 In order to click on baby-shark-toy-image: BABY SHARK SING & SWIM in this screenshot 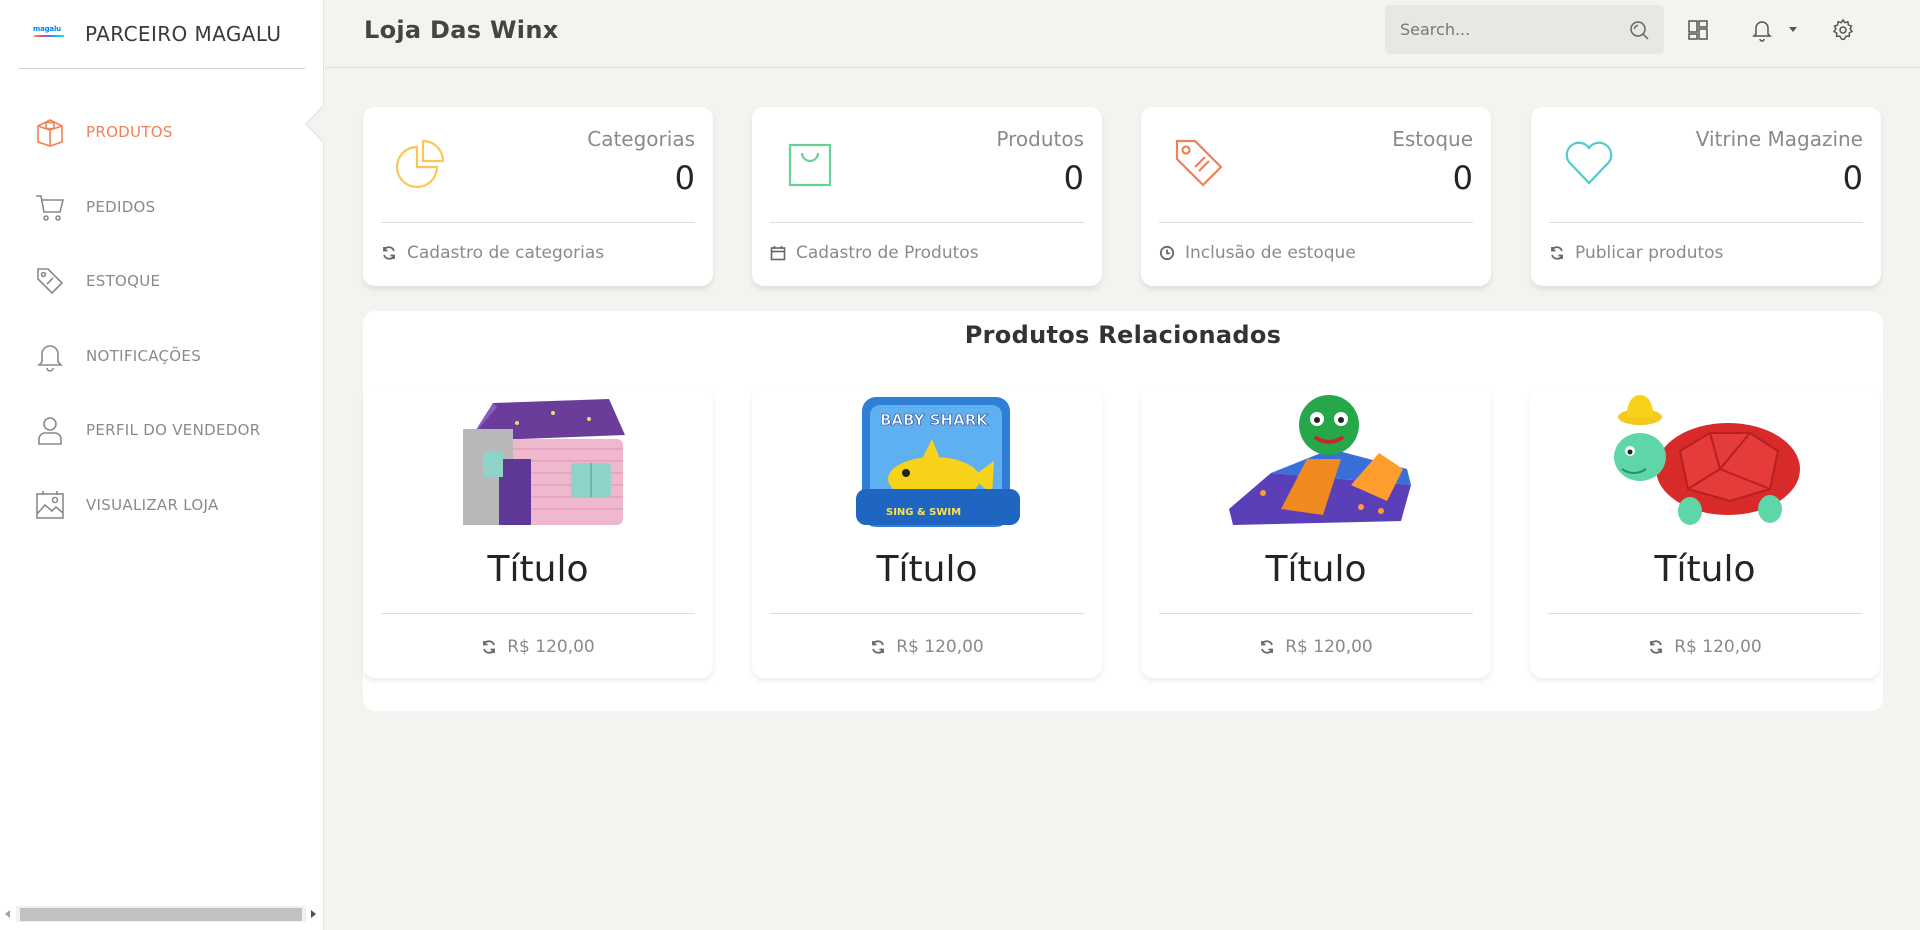, I will do `click(938, 462)`.